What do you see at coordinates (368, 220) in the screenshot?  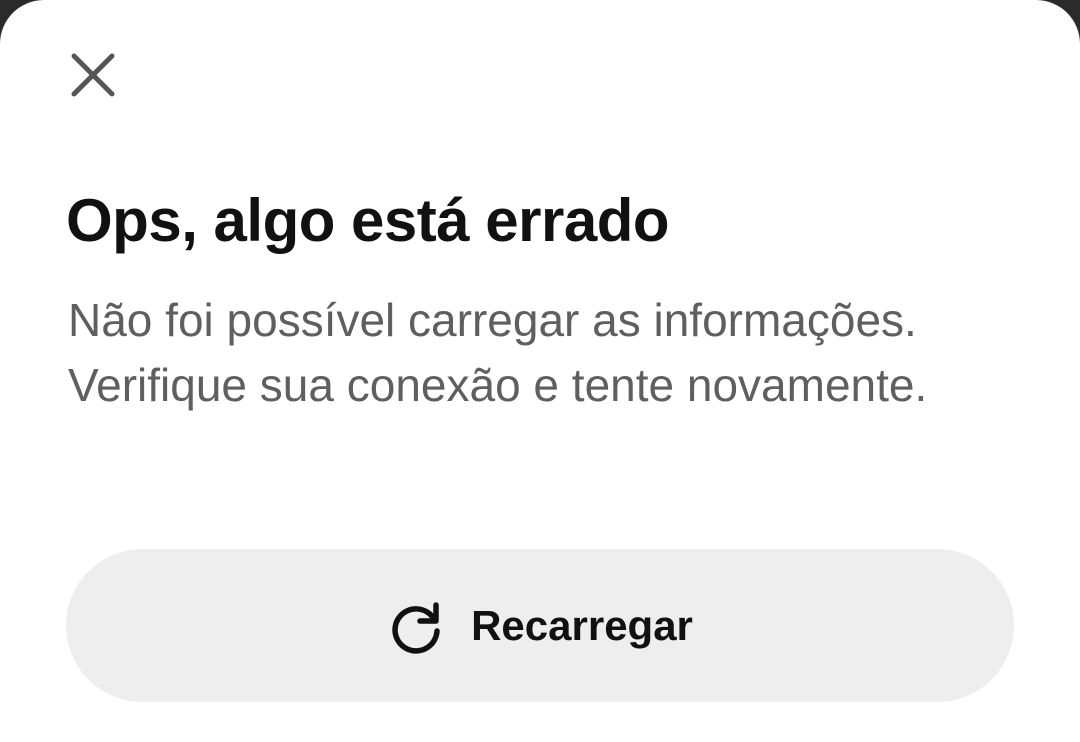 I see `dialog-title: Ops, algo está errado` at bounding box center [368, 220].